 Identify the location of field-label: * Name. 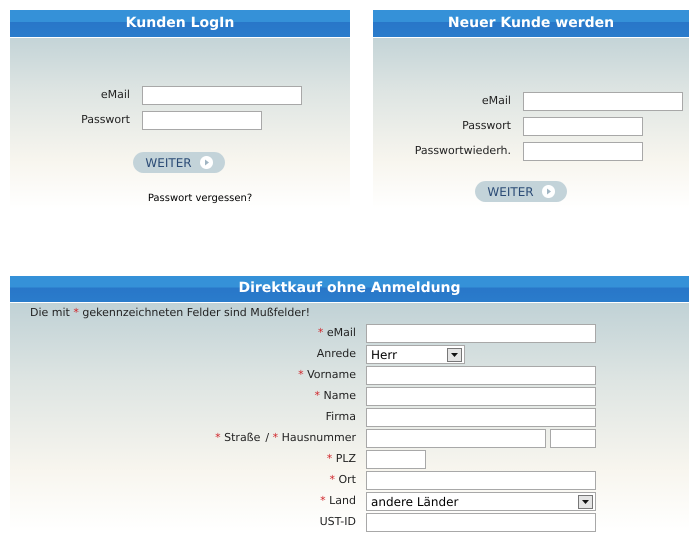
(335, 396).